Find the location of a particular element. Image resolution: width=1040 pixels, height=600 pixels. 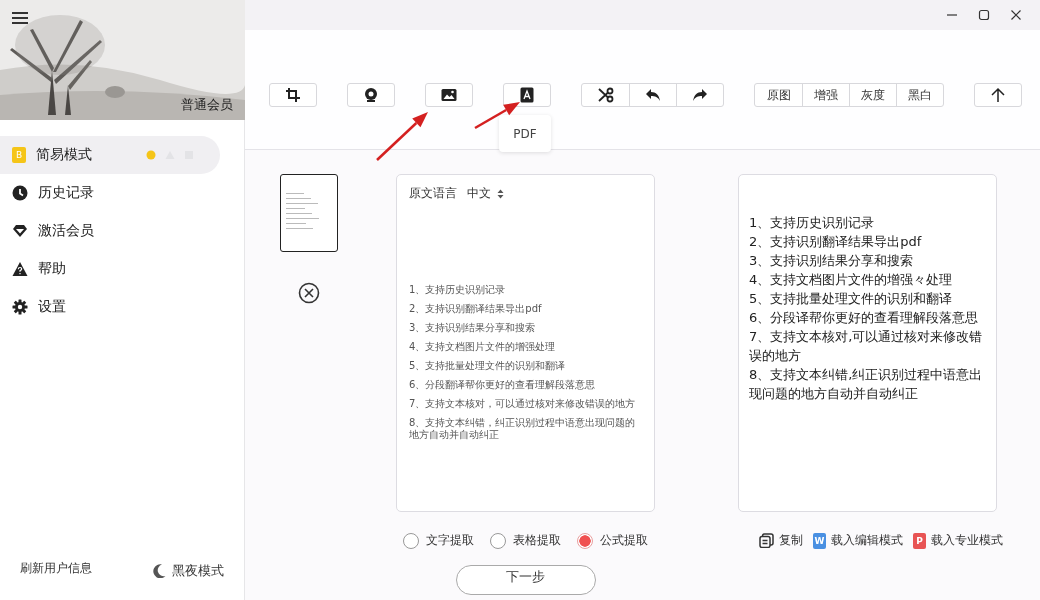

filter-button: 增强 is located at coordinates (825, 95).